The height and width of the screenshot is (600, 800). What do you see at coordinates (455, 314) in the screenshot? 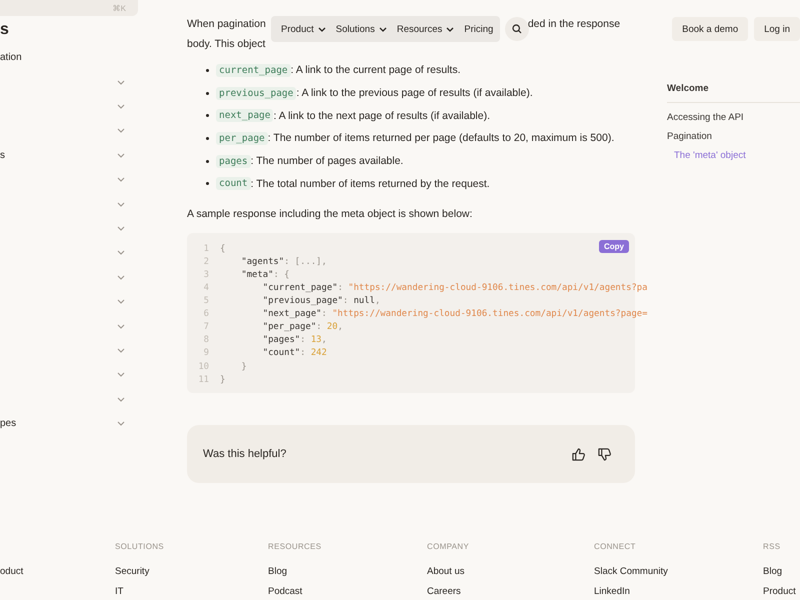
I see `code-line: "next_page": "https://wandering-cloud-9106.tines.com/api/v1/agents?page=` at bounding box center [455, 314].